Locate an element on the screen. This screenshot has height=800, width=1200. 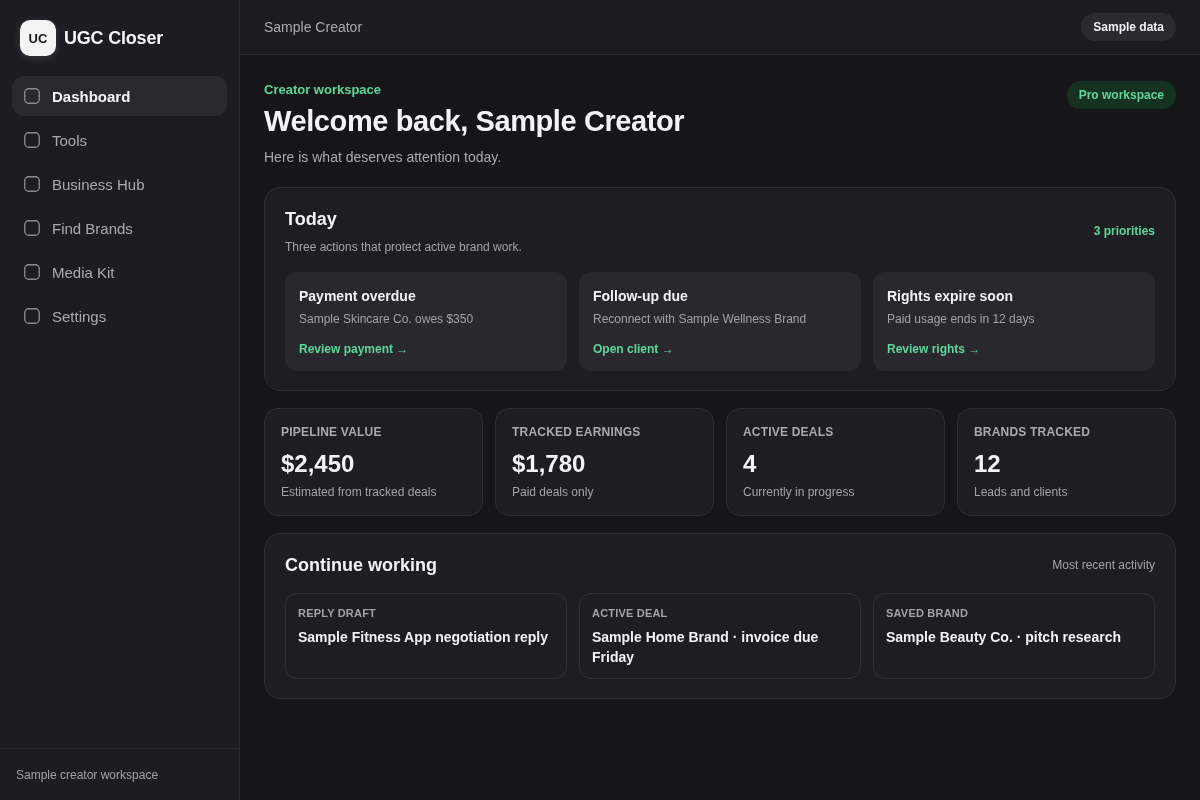
welcome-subtitle: Here is what deserves attention today. is located at coordinates (383, 157).